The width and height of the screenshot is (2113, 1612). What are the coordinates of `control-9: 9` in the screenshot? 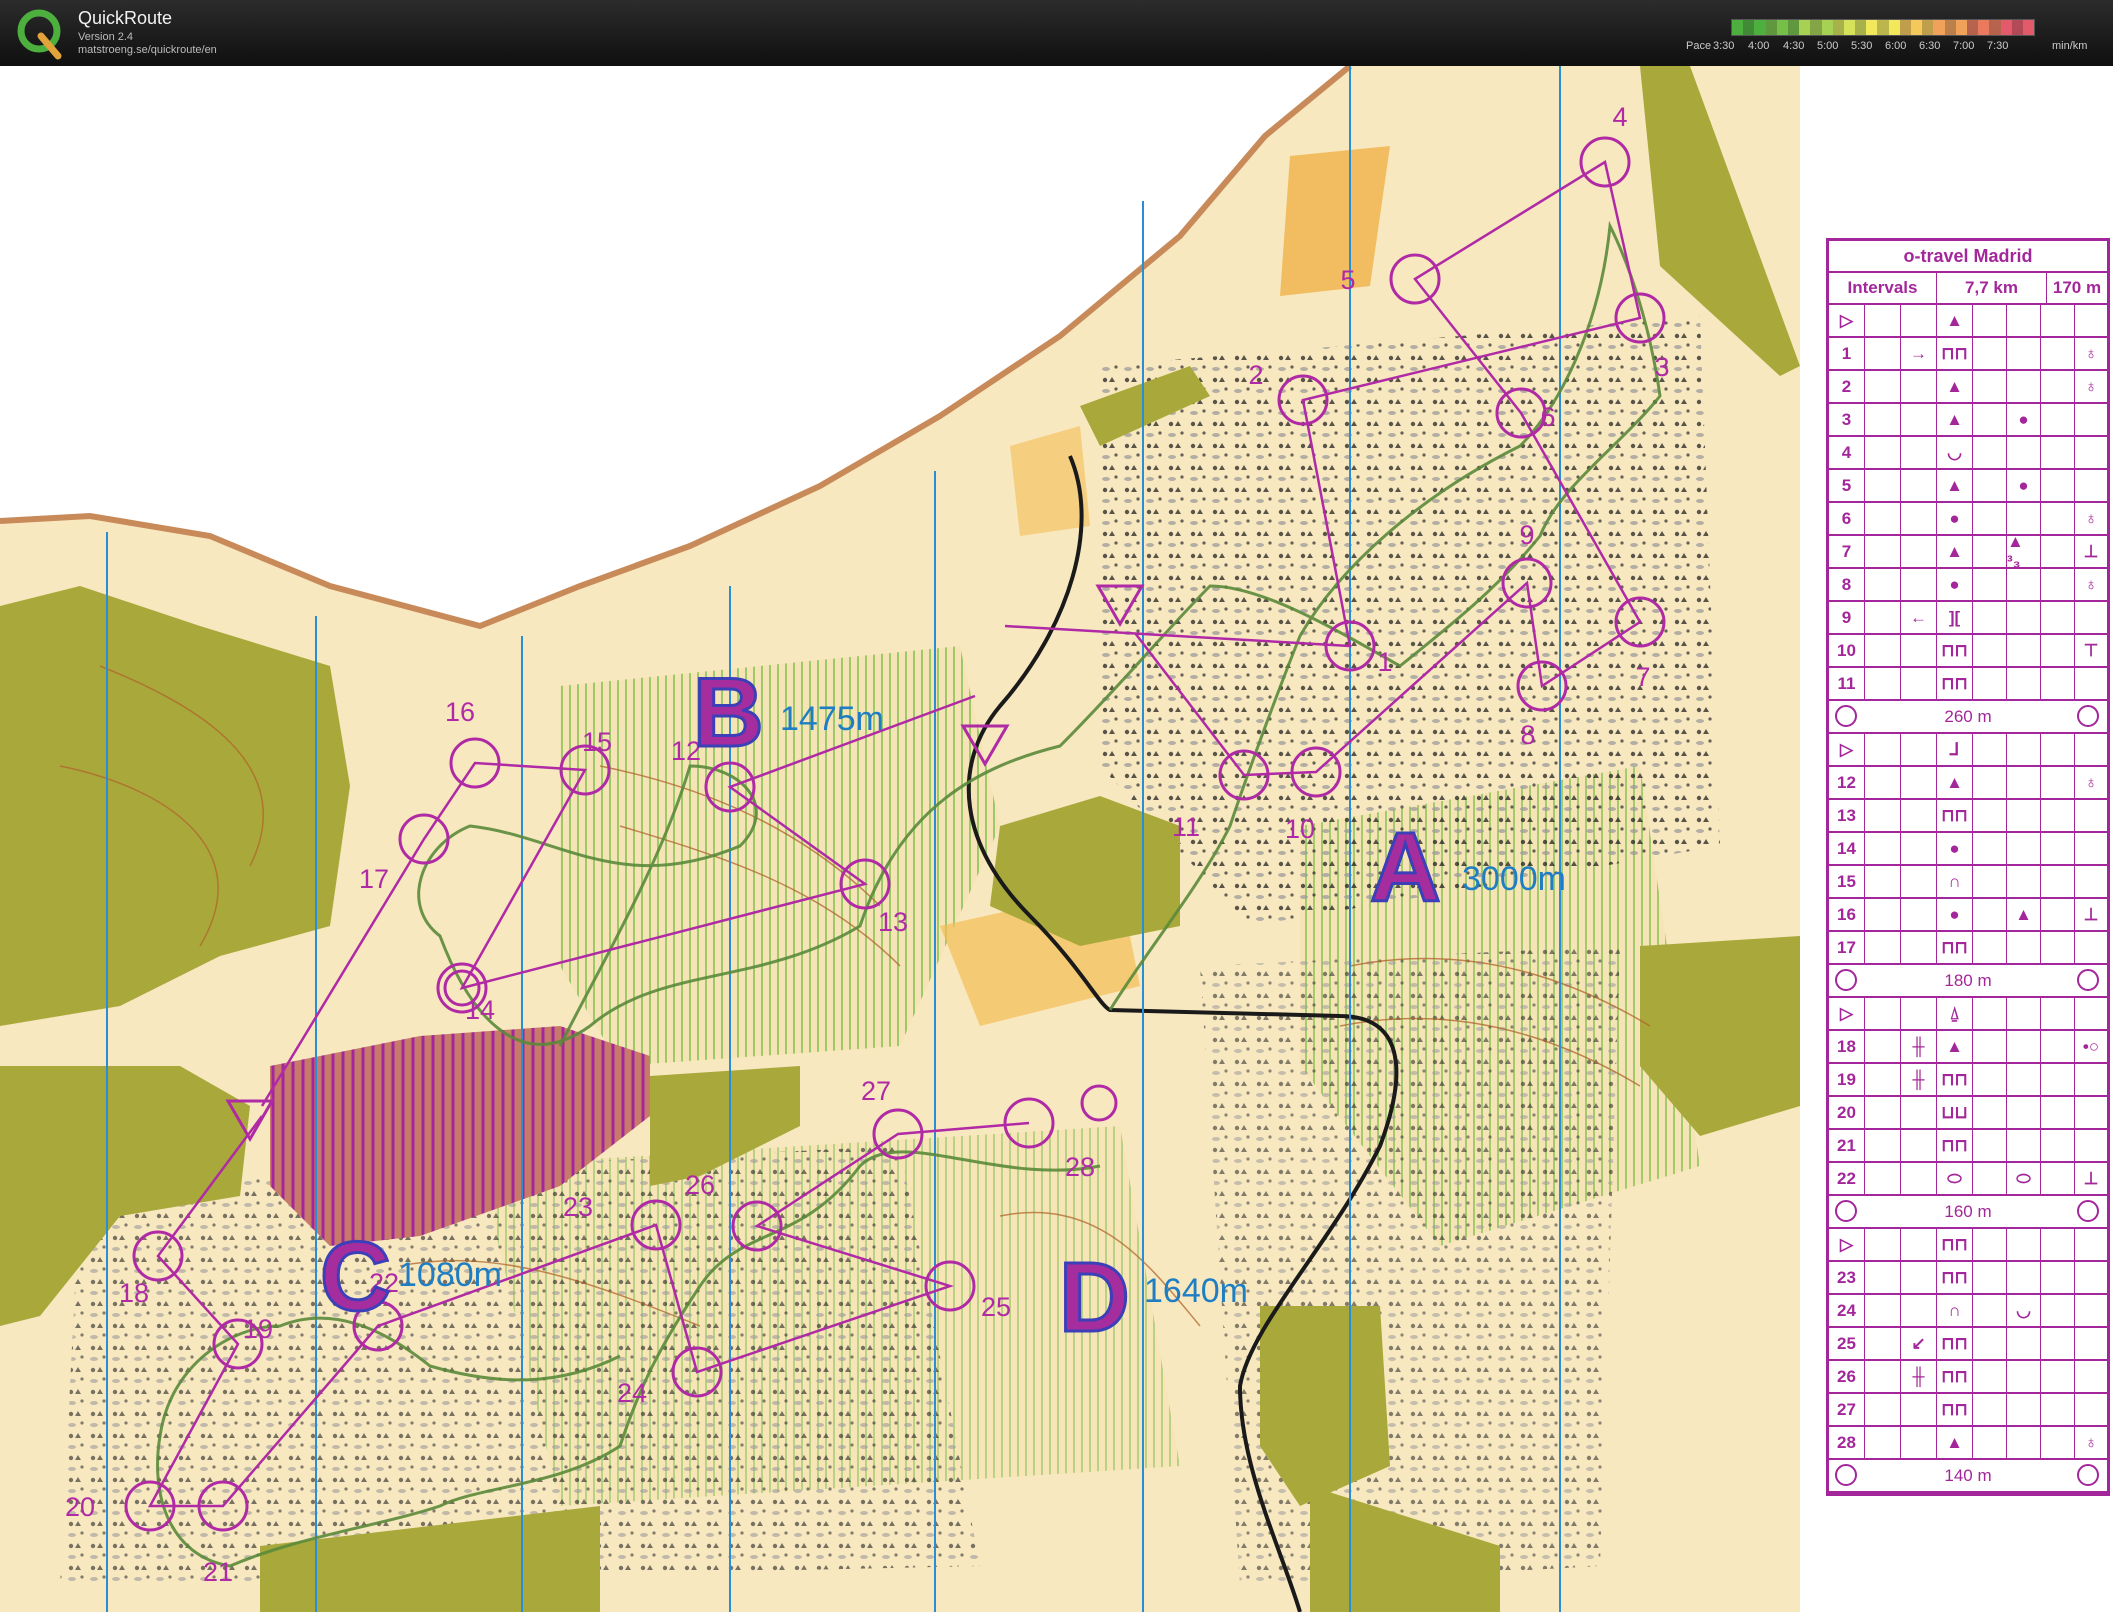 It's located at (1527, 564).